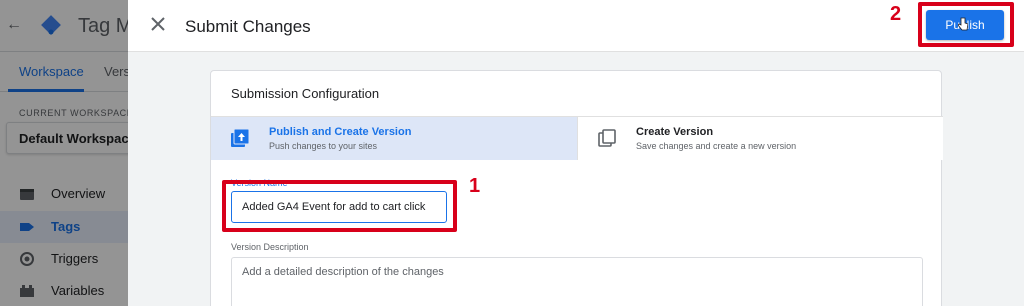 The width and height of the screenshot is (1024, 306). What do you see at coordinates (158, 24) in the screenshot?
I see `close-icon` at bounding box center [158, 24].